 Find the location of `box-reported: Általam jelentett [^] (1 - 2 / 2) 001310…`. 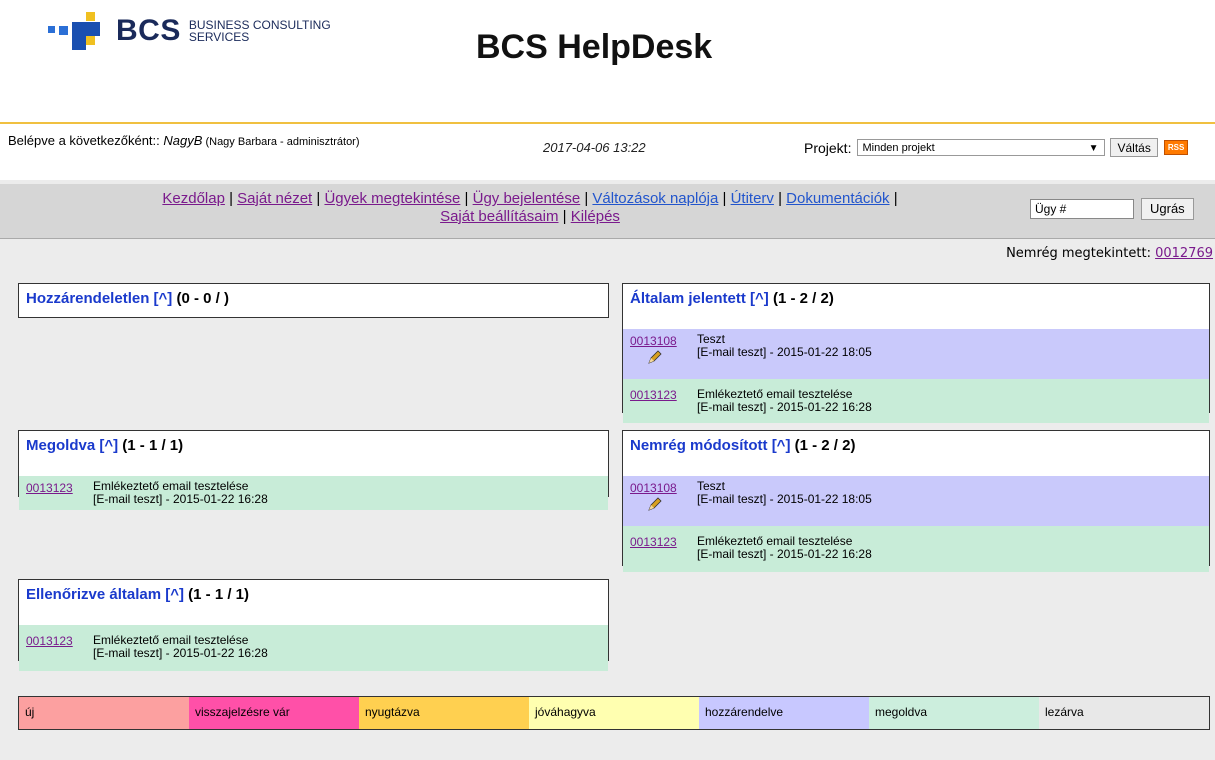

box-reported: Általam jelentett [^] (1 - 2 / 2) 001310… is located at coordinates (916, 353).